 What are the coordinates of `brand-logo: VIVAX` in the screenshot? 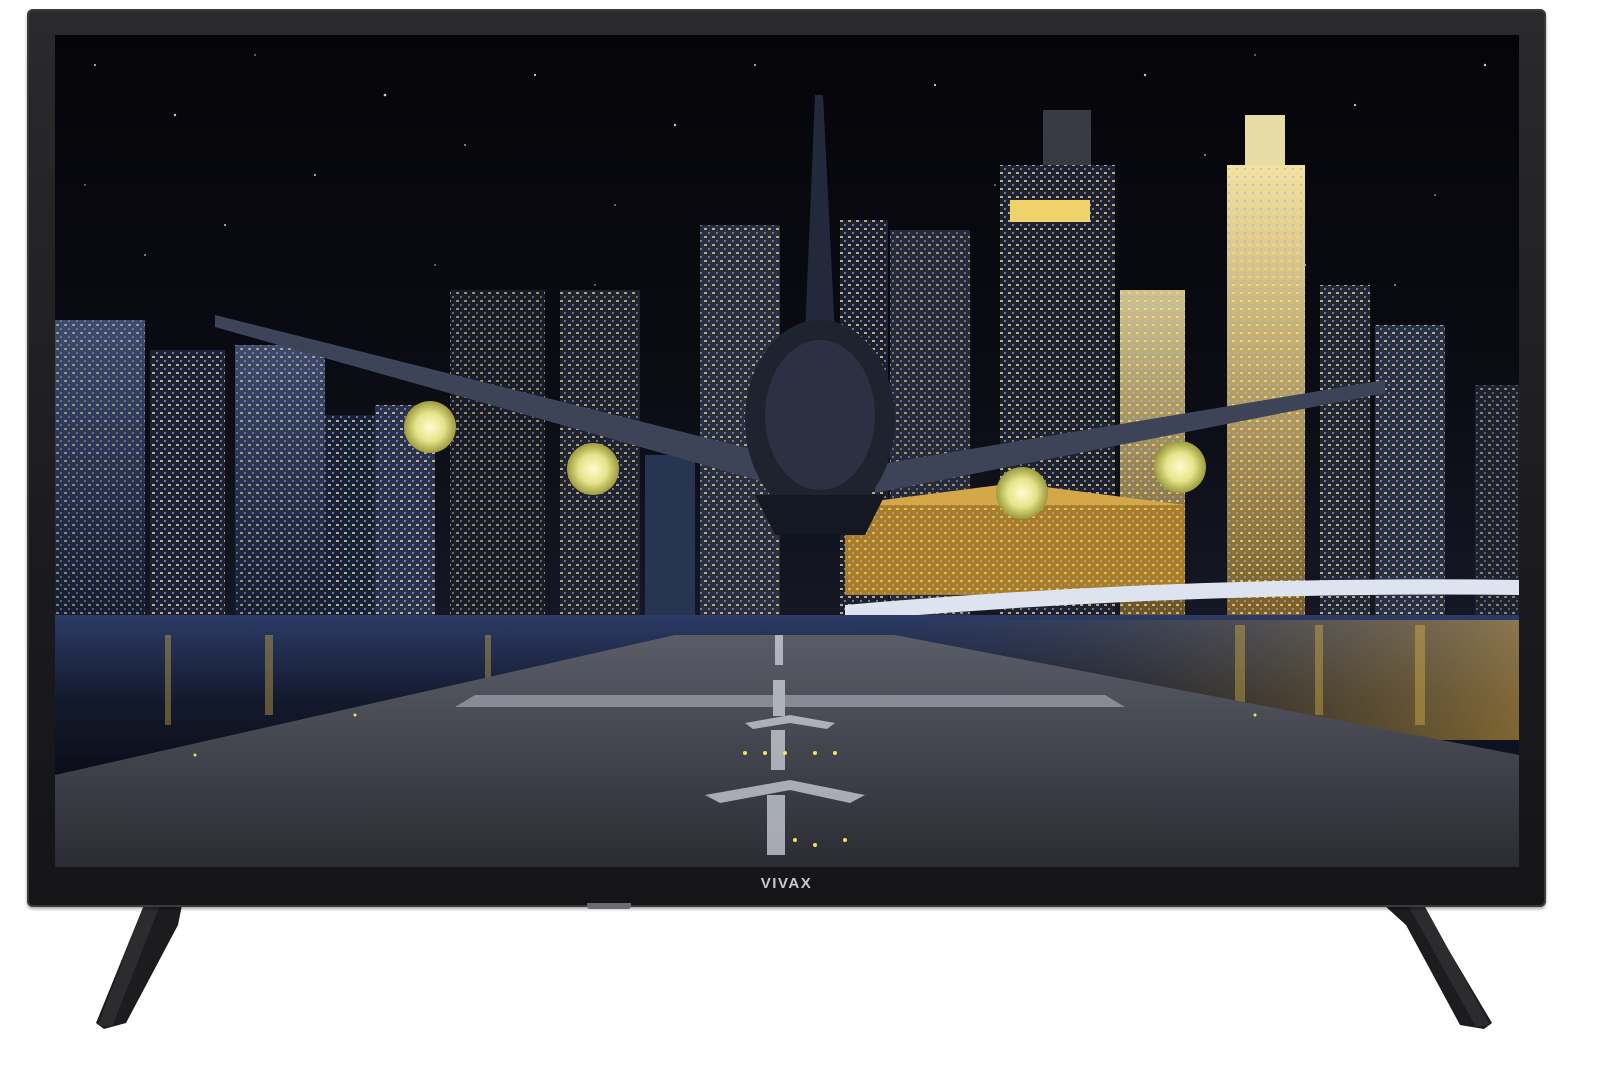 It's located at (786, 883).